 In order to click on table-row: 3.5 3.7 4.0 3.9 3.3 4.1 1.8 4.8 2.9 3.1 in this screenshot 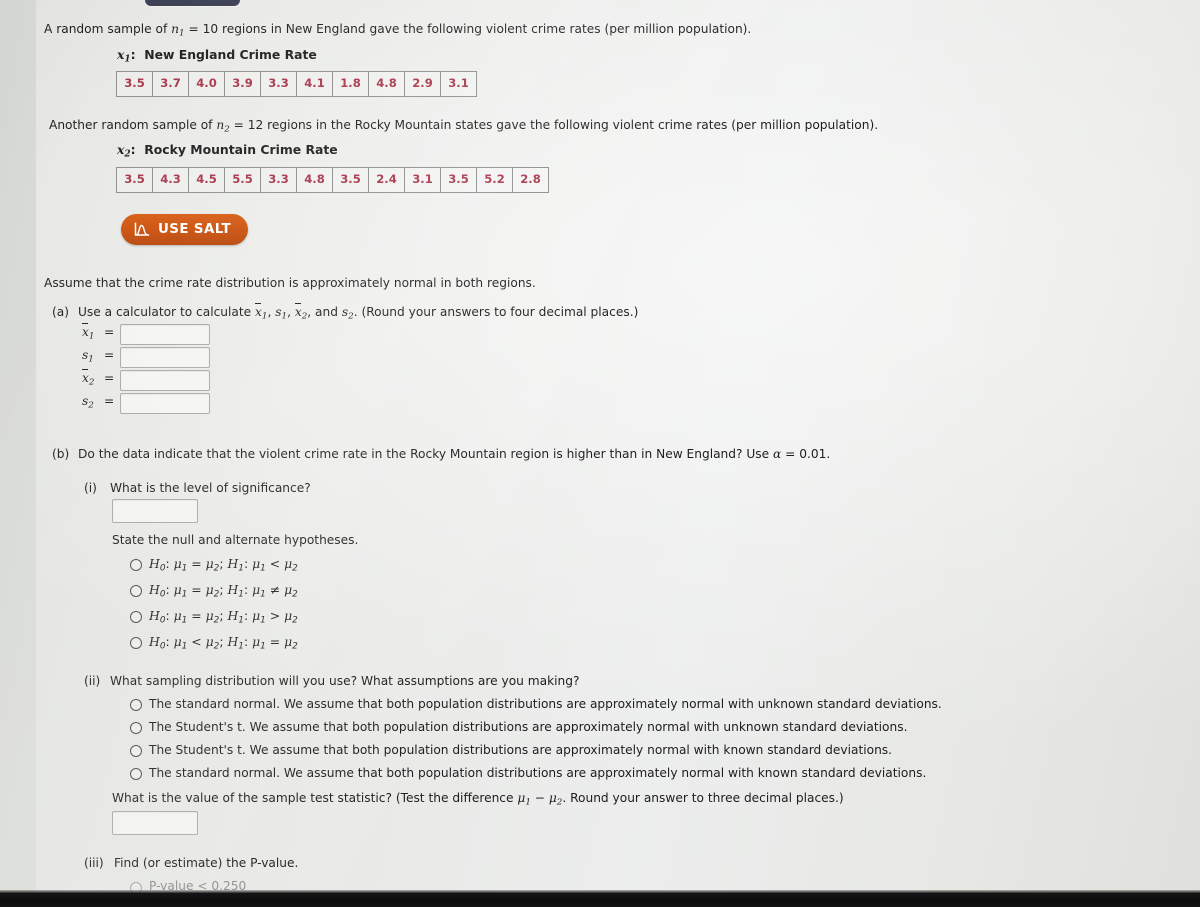, I will do `click(296, 84)`.